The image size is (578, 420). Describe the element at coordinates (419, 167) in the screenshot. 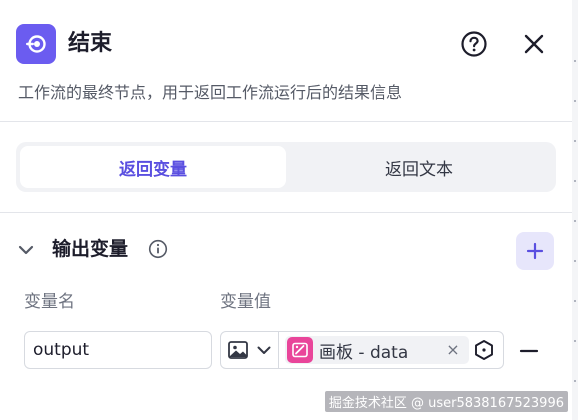

I see `tab-return-text: 返回文本` at that location.